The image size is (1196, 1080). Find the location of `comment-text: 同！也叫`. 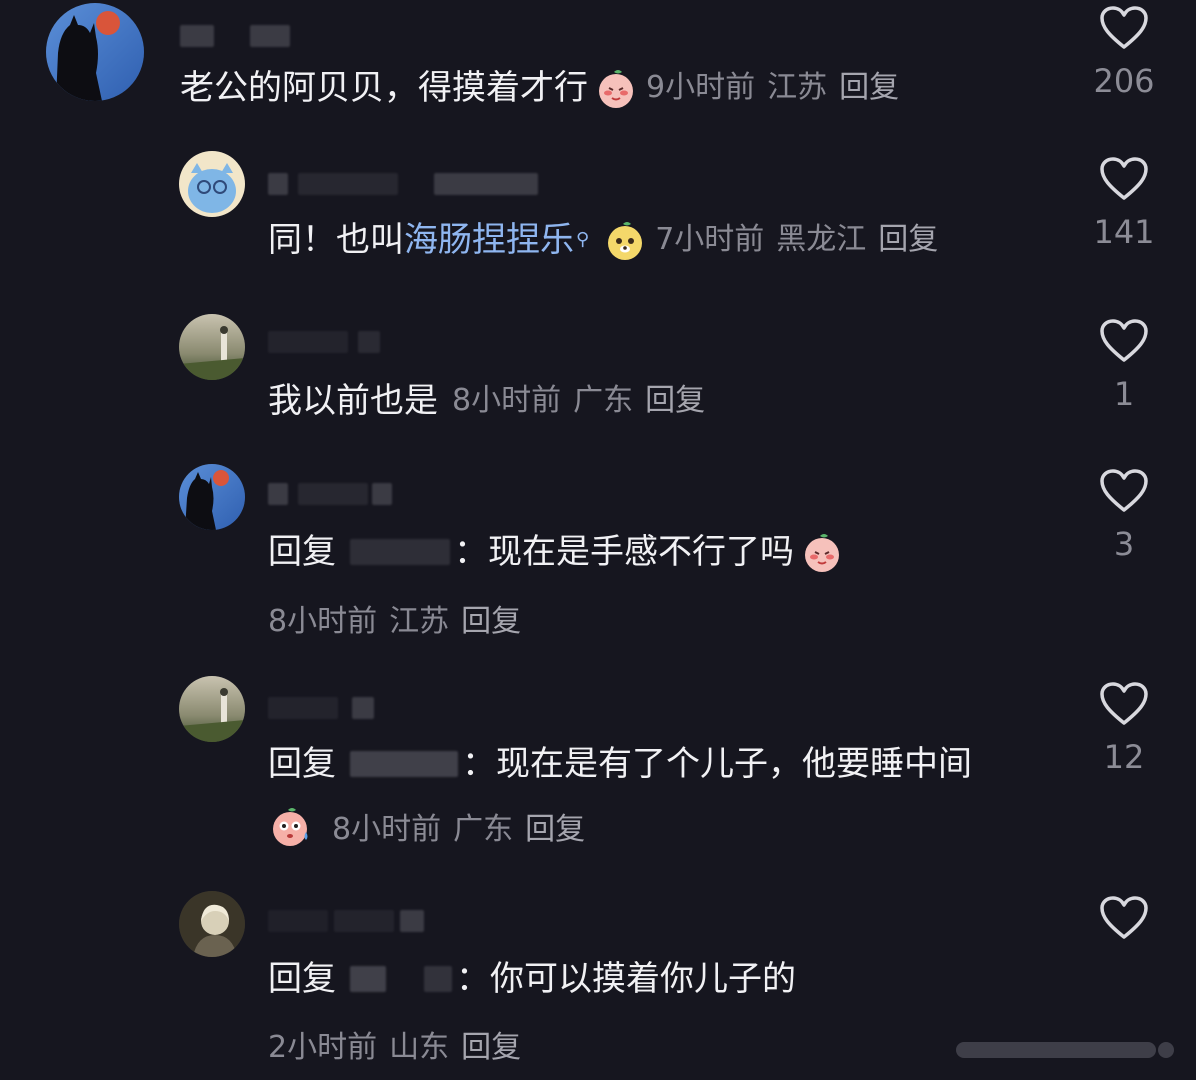

comment-text: 同！也叫 is located at coordinates (336, 240).